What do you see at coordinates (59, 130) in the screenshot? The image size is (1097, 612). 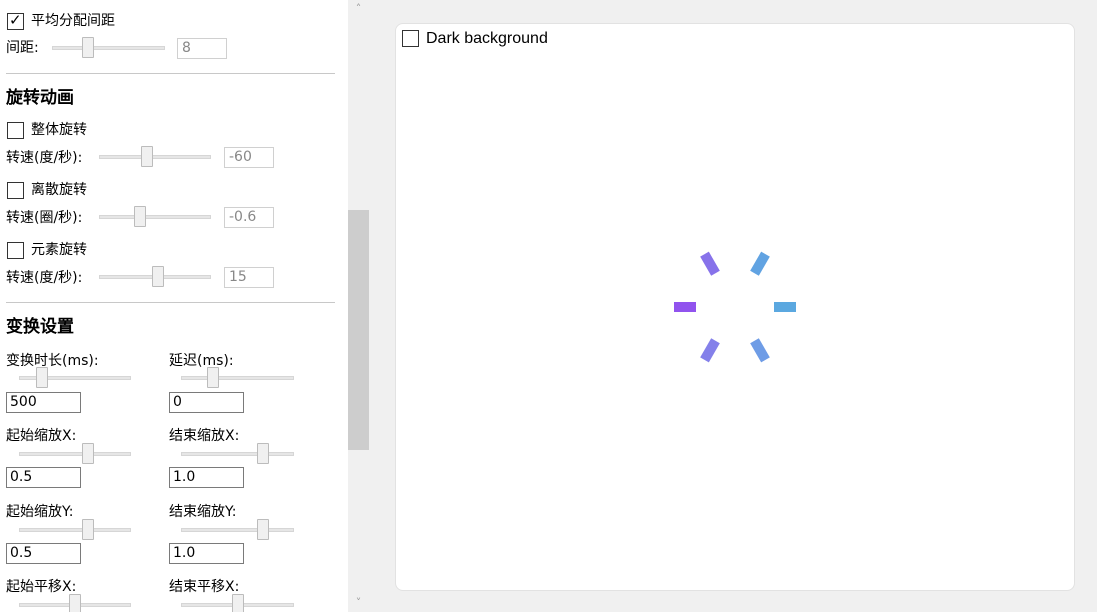 I see `whole-rotation-label: 整体旋转` at bounding box center [59, 130].